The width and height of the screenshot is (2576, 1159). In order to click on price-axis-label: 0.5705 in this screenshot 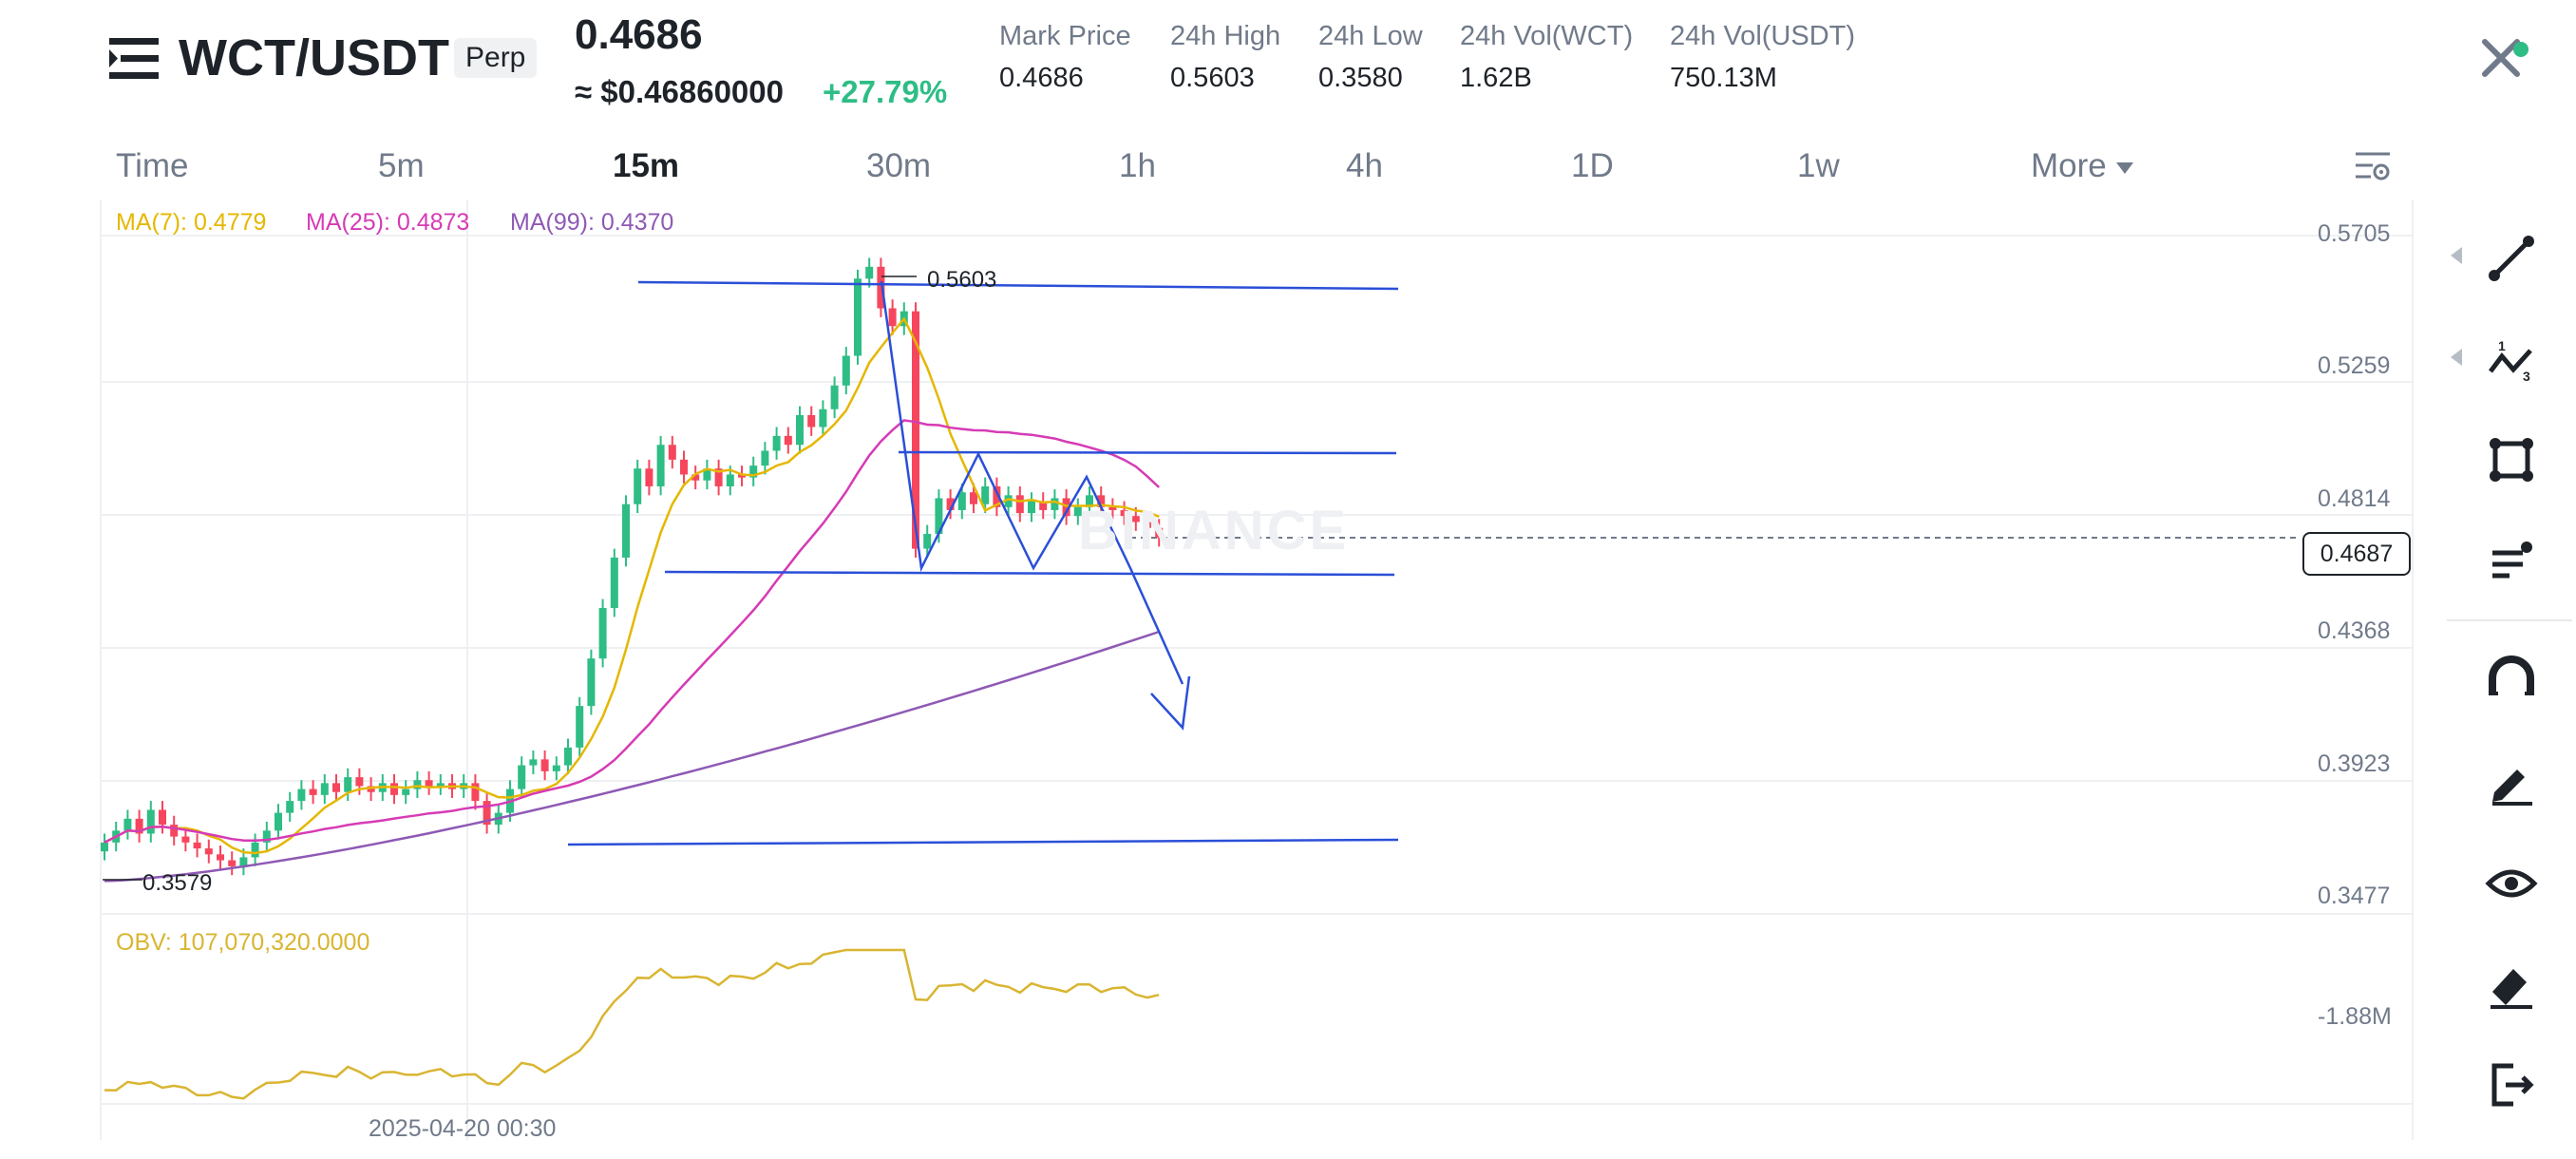, I will do `click(2354, 233)`.